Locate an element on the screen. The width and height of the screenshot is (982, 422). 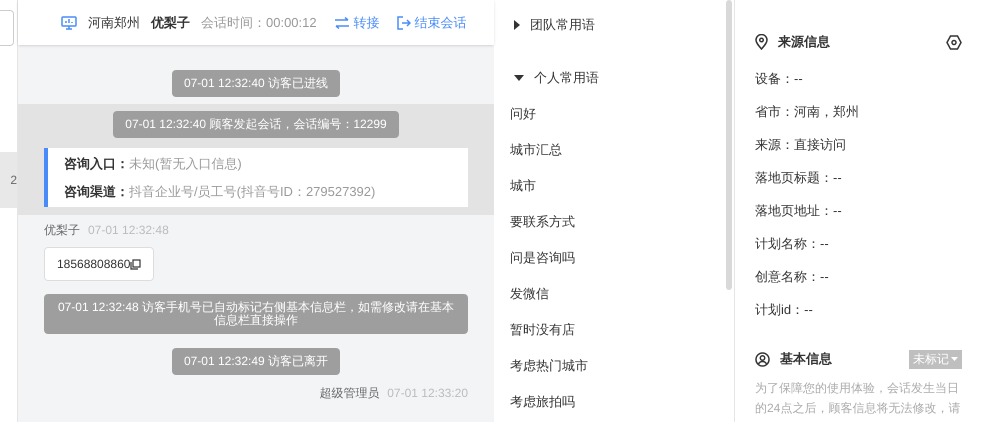
info-row-text: 来源：直接访问 is located at coordinates (800, 145).